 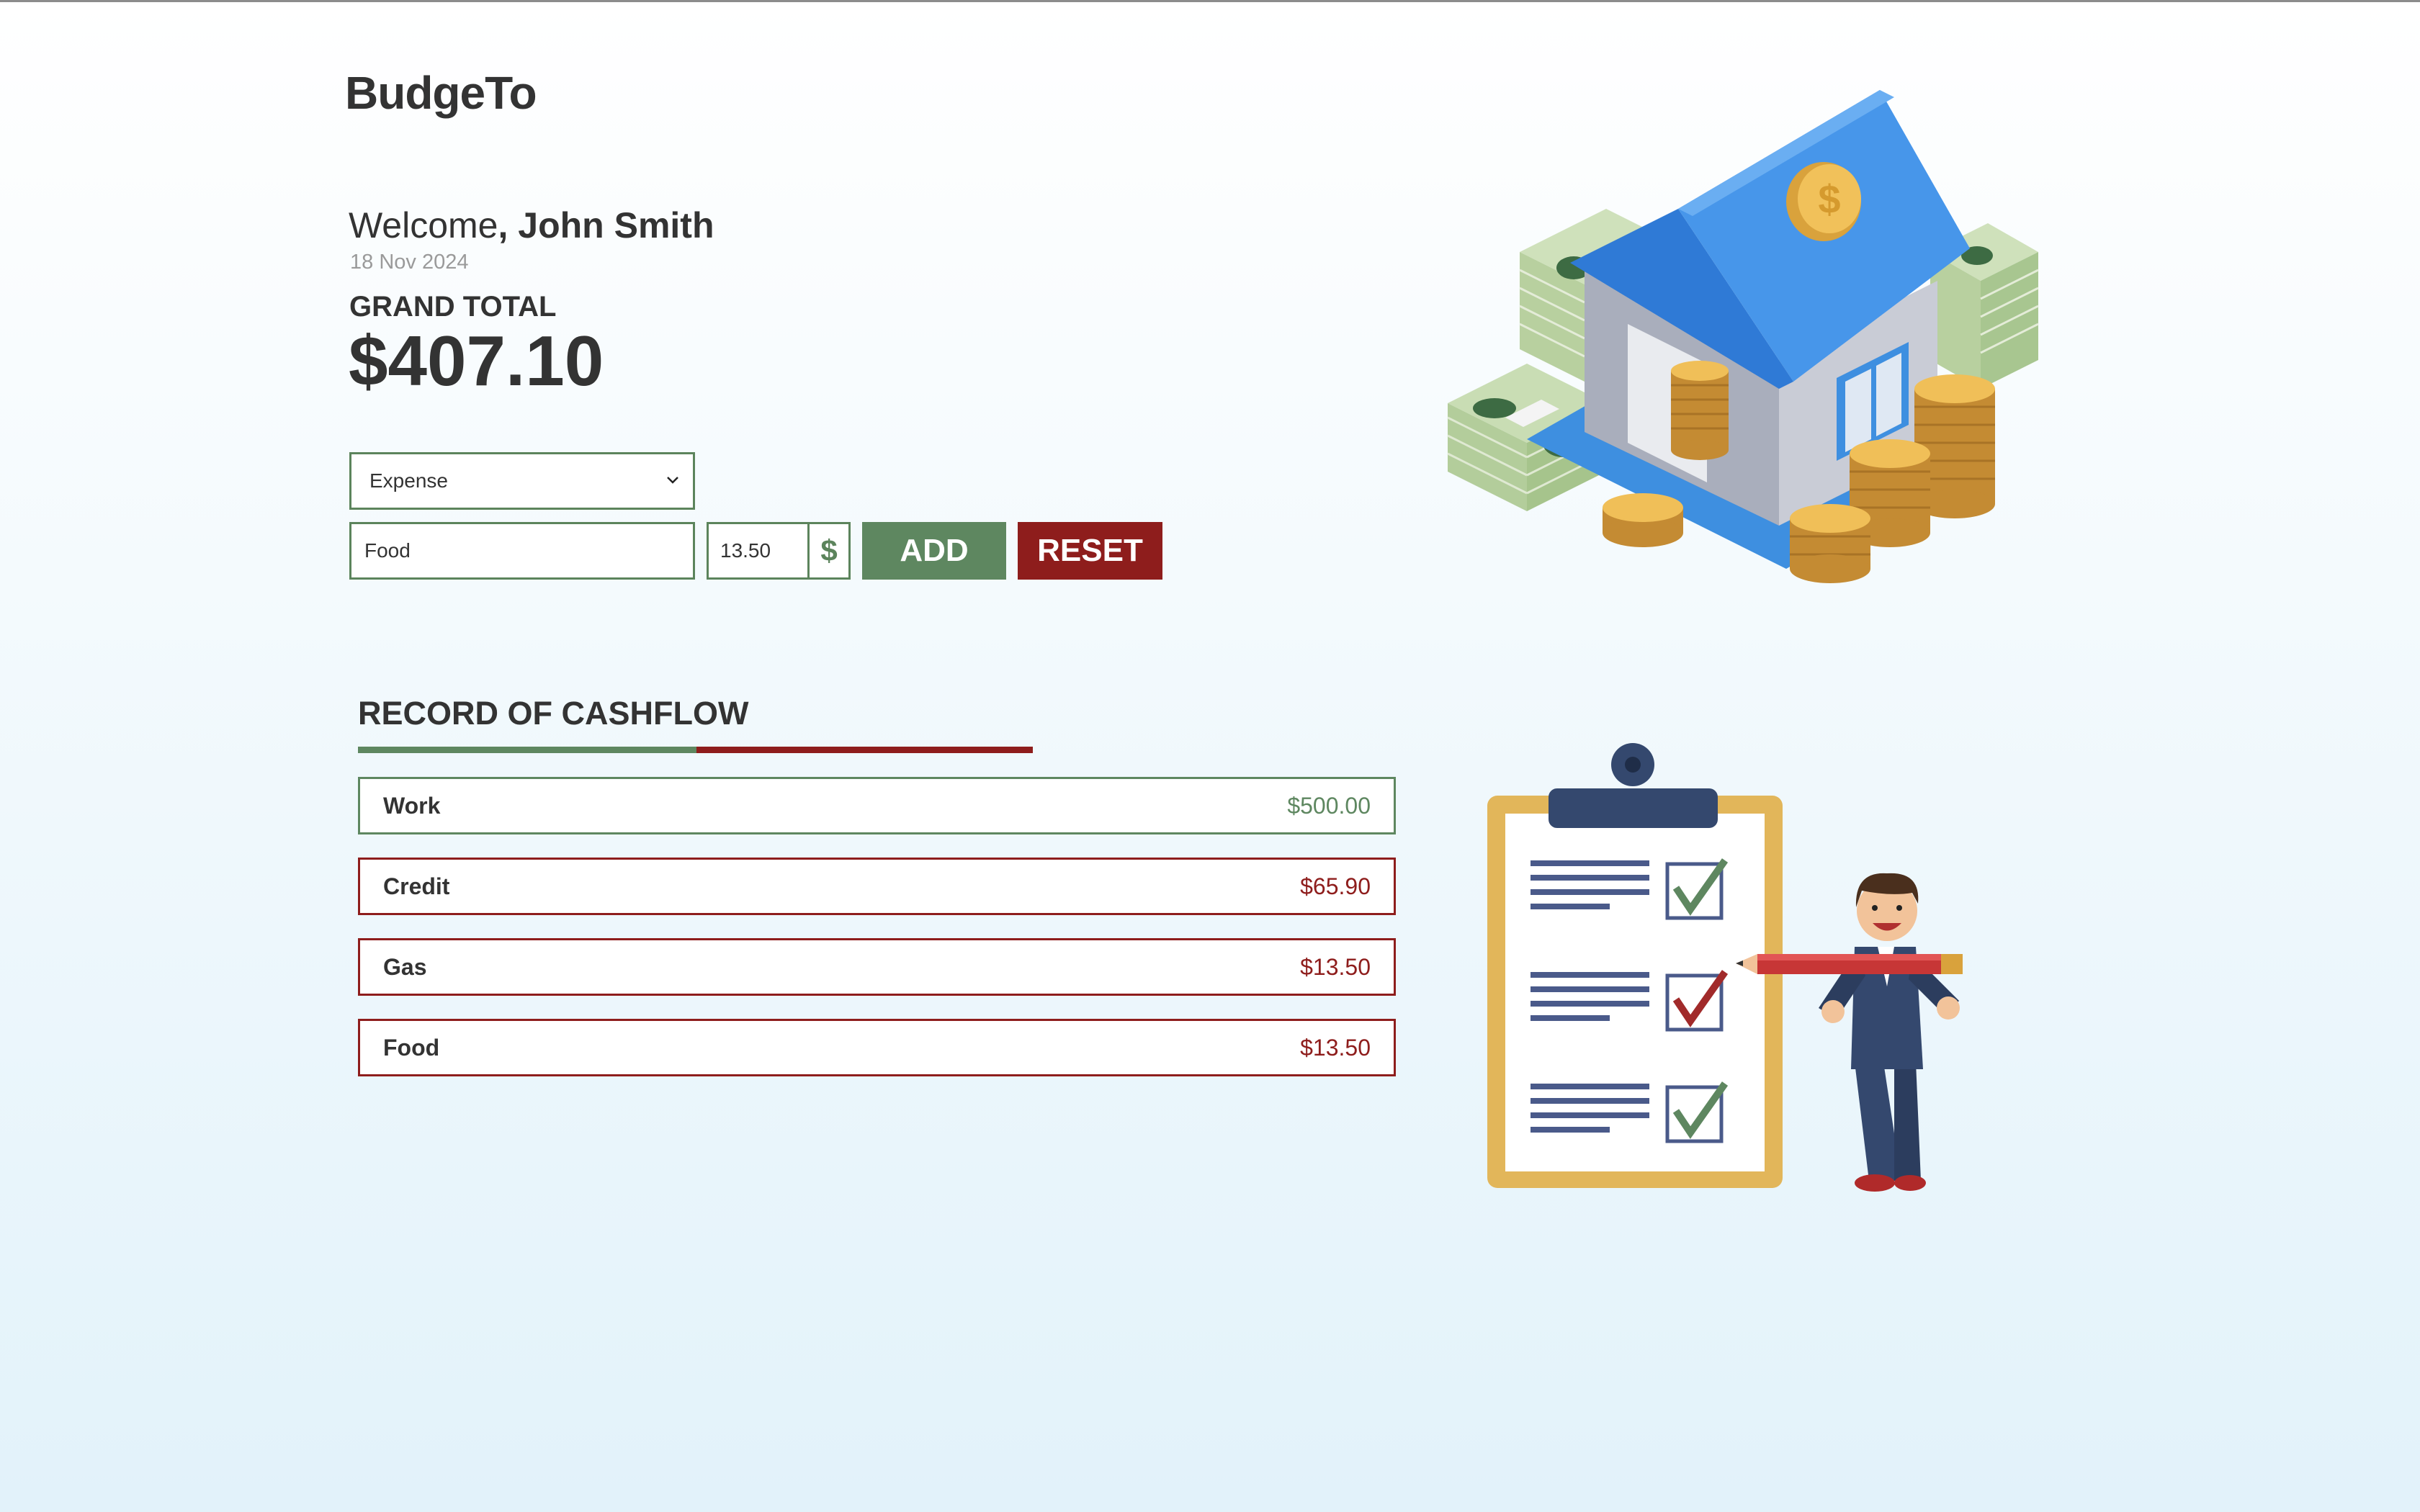 I want to click on checklist-illustration, so click(x=1725, y=967).